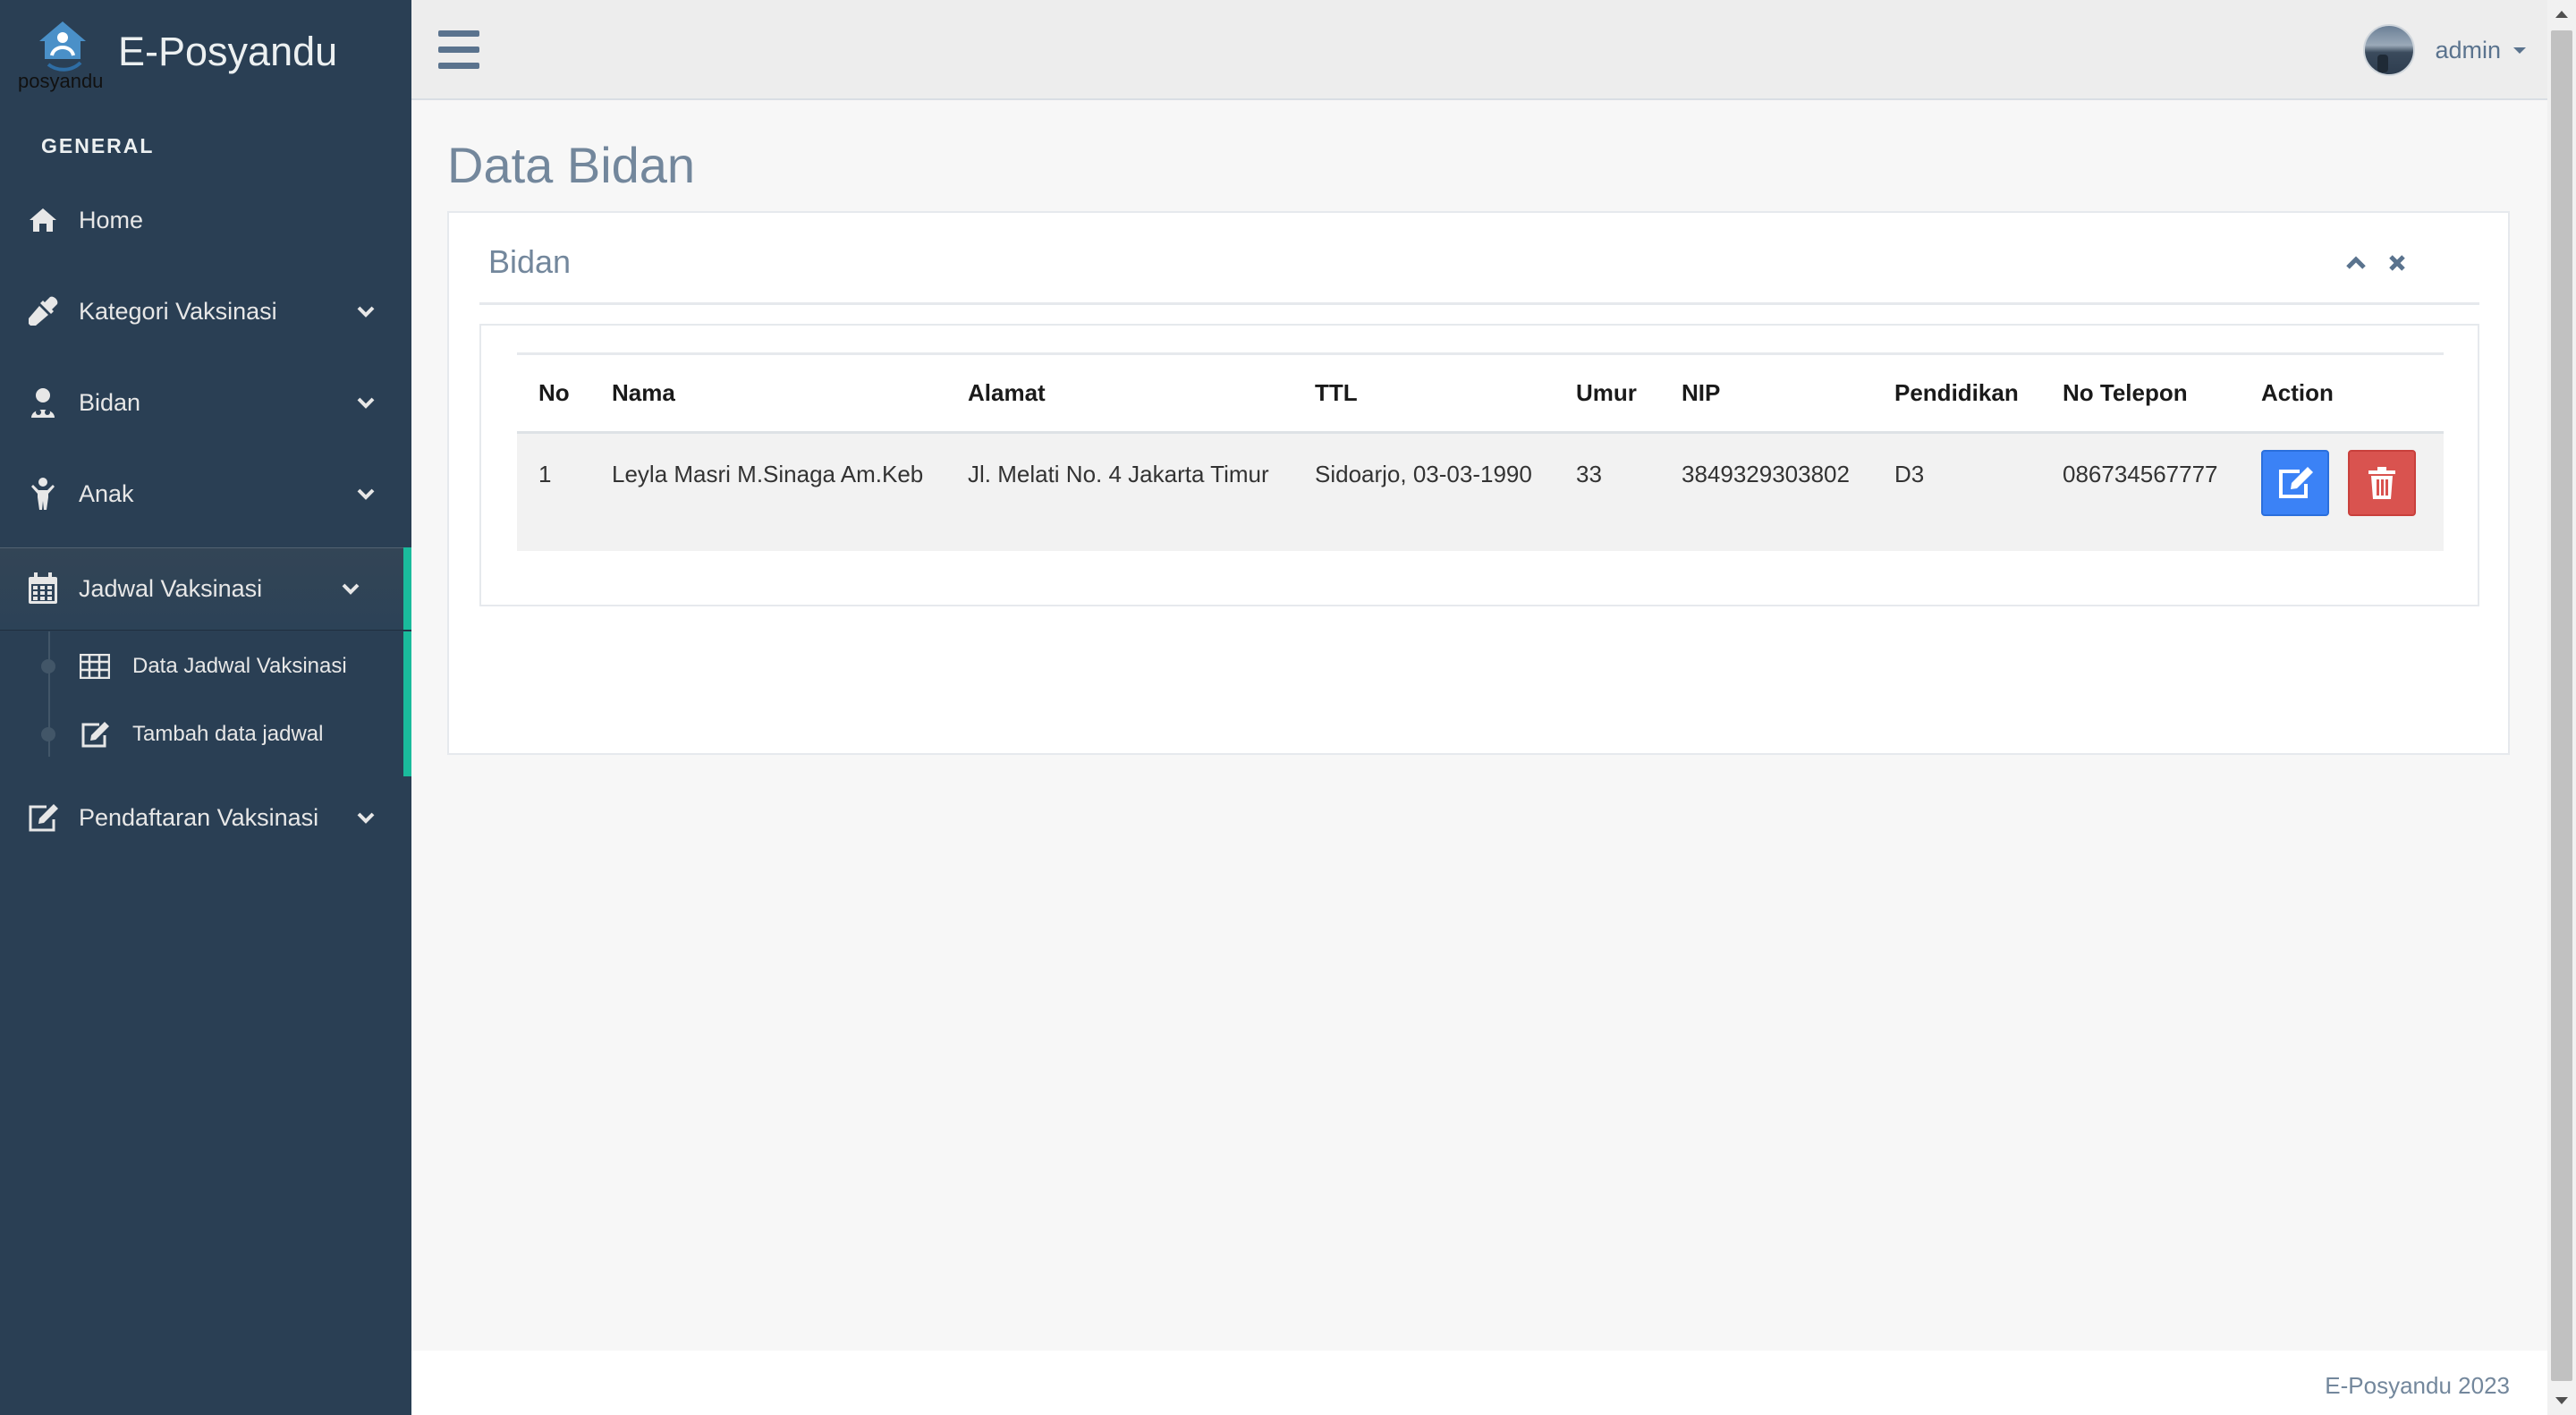 This screenshot has width=2576, height=1415. I want to click on sidebar-item-jadwal-vaksinasi: Jadwal Vaksinasi, so click(205, 588).